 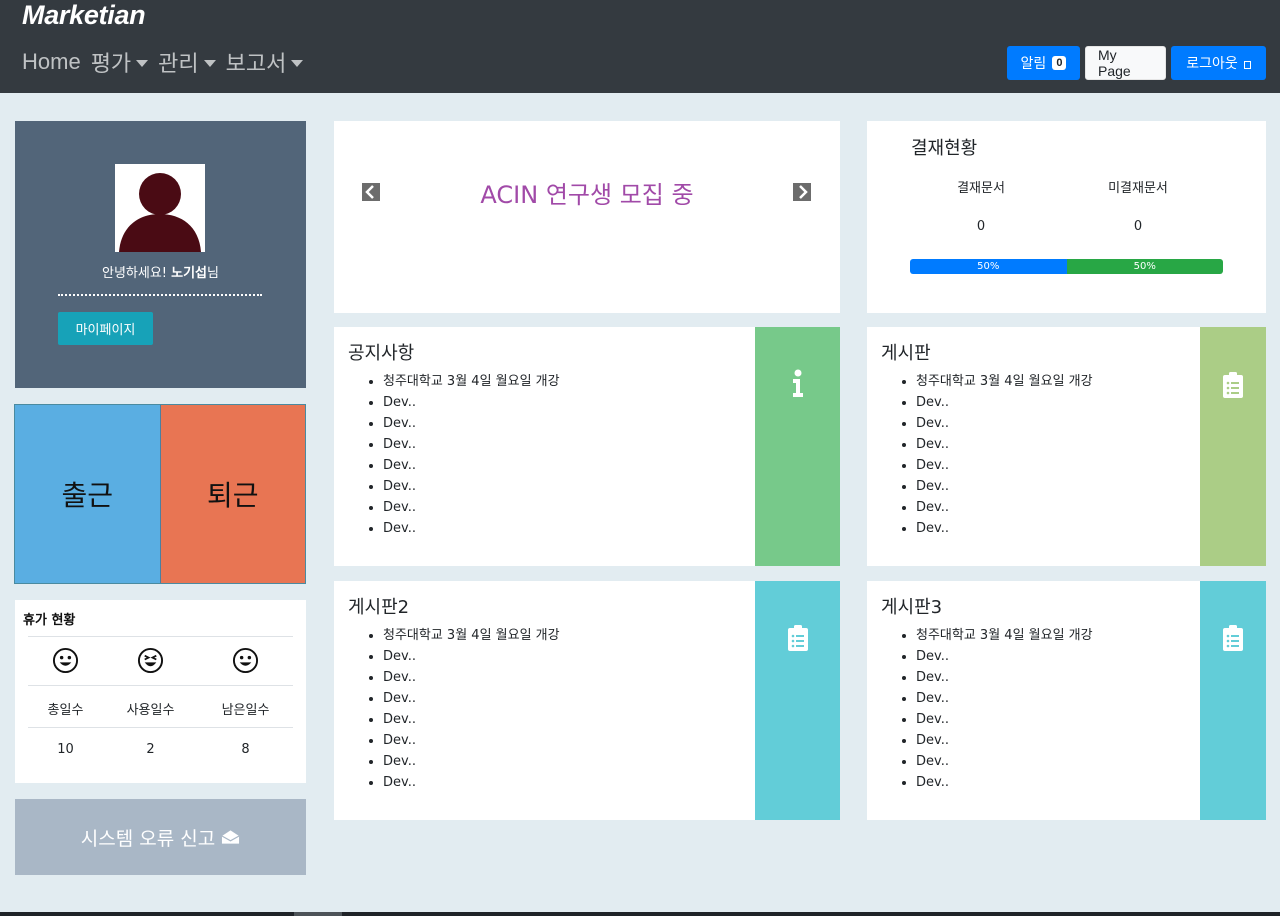 I want to click on unapproved-docs-count: 0, so click(x=1138, y=226).